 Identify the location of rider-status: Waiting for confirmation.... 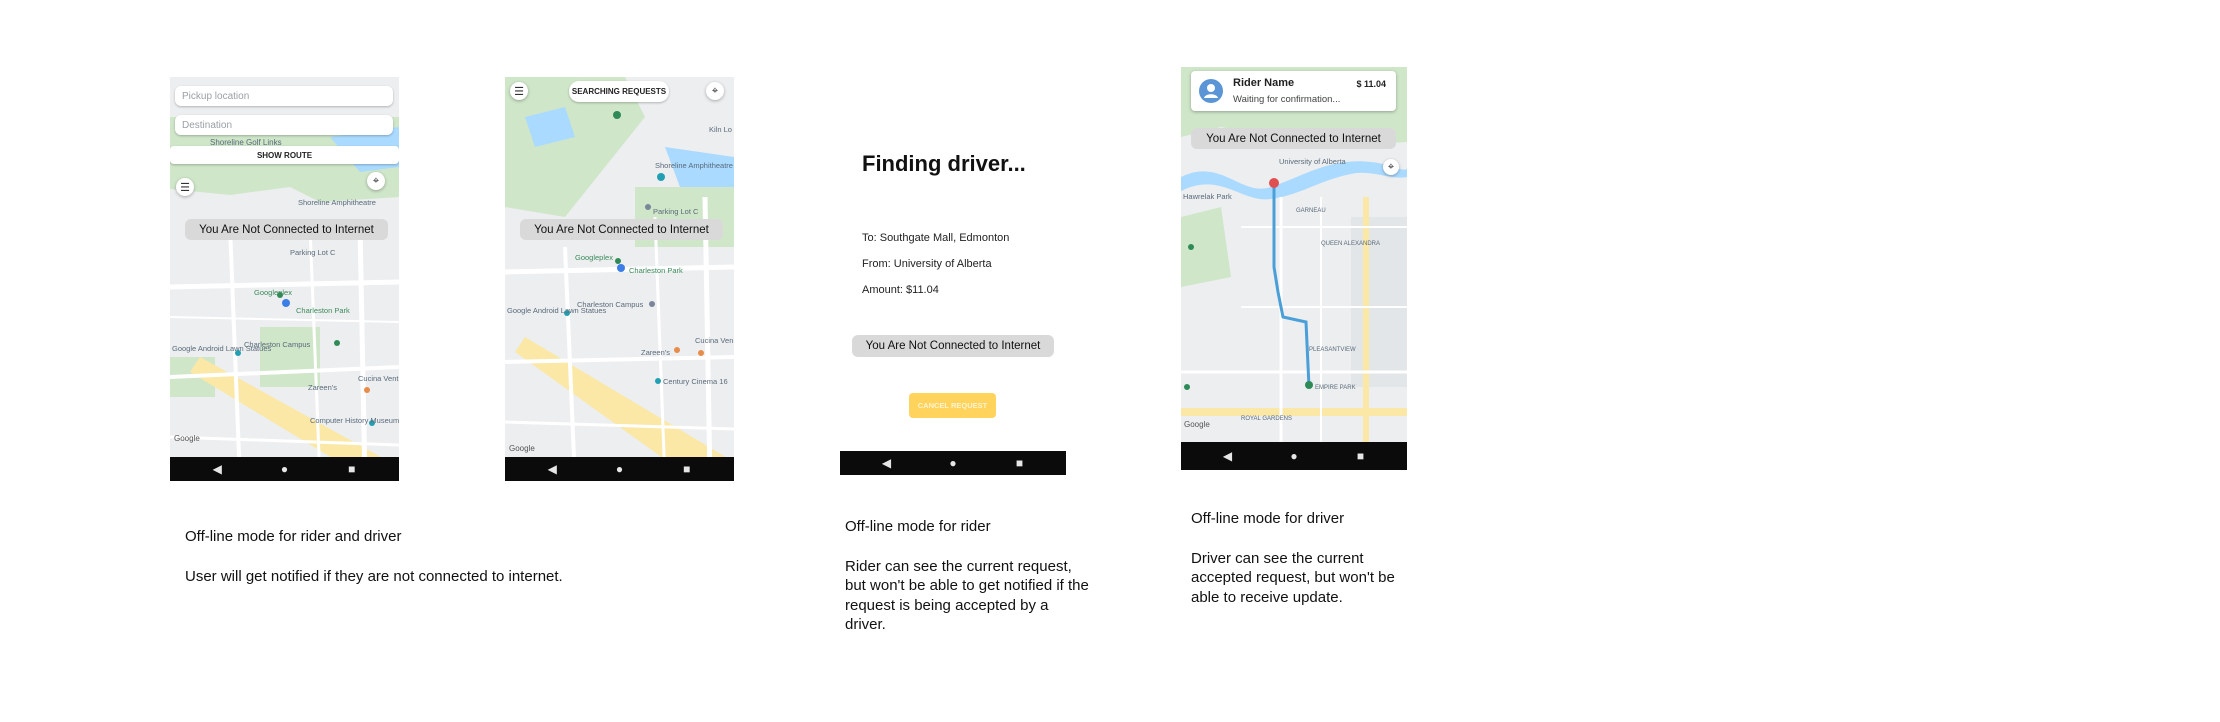
(1287, 99).